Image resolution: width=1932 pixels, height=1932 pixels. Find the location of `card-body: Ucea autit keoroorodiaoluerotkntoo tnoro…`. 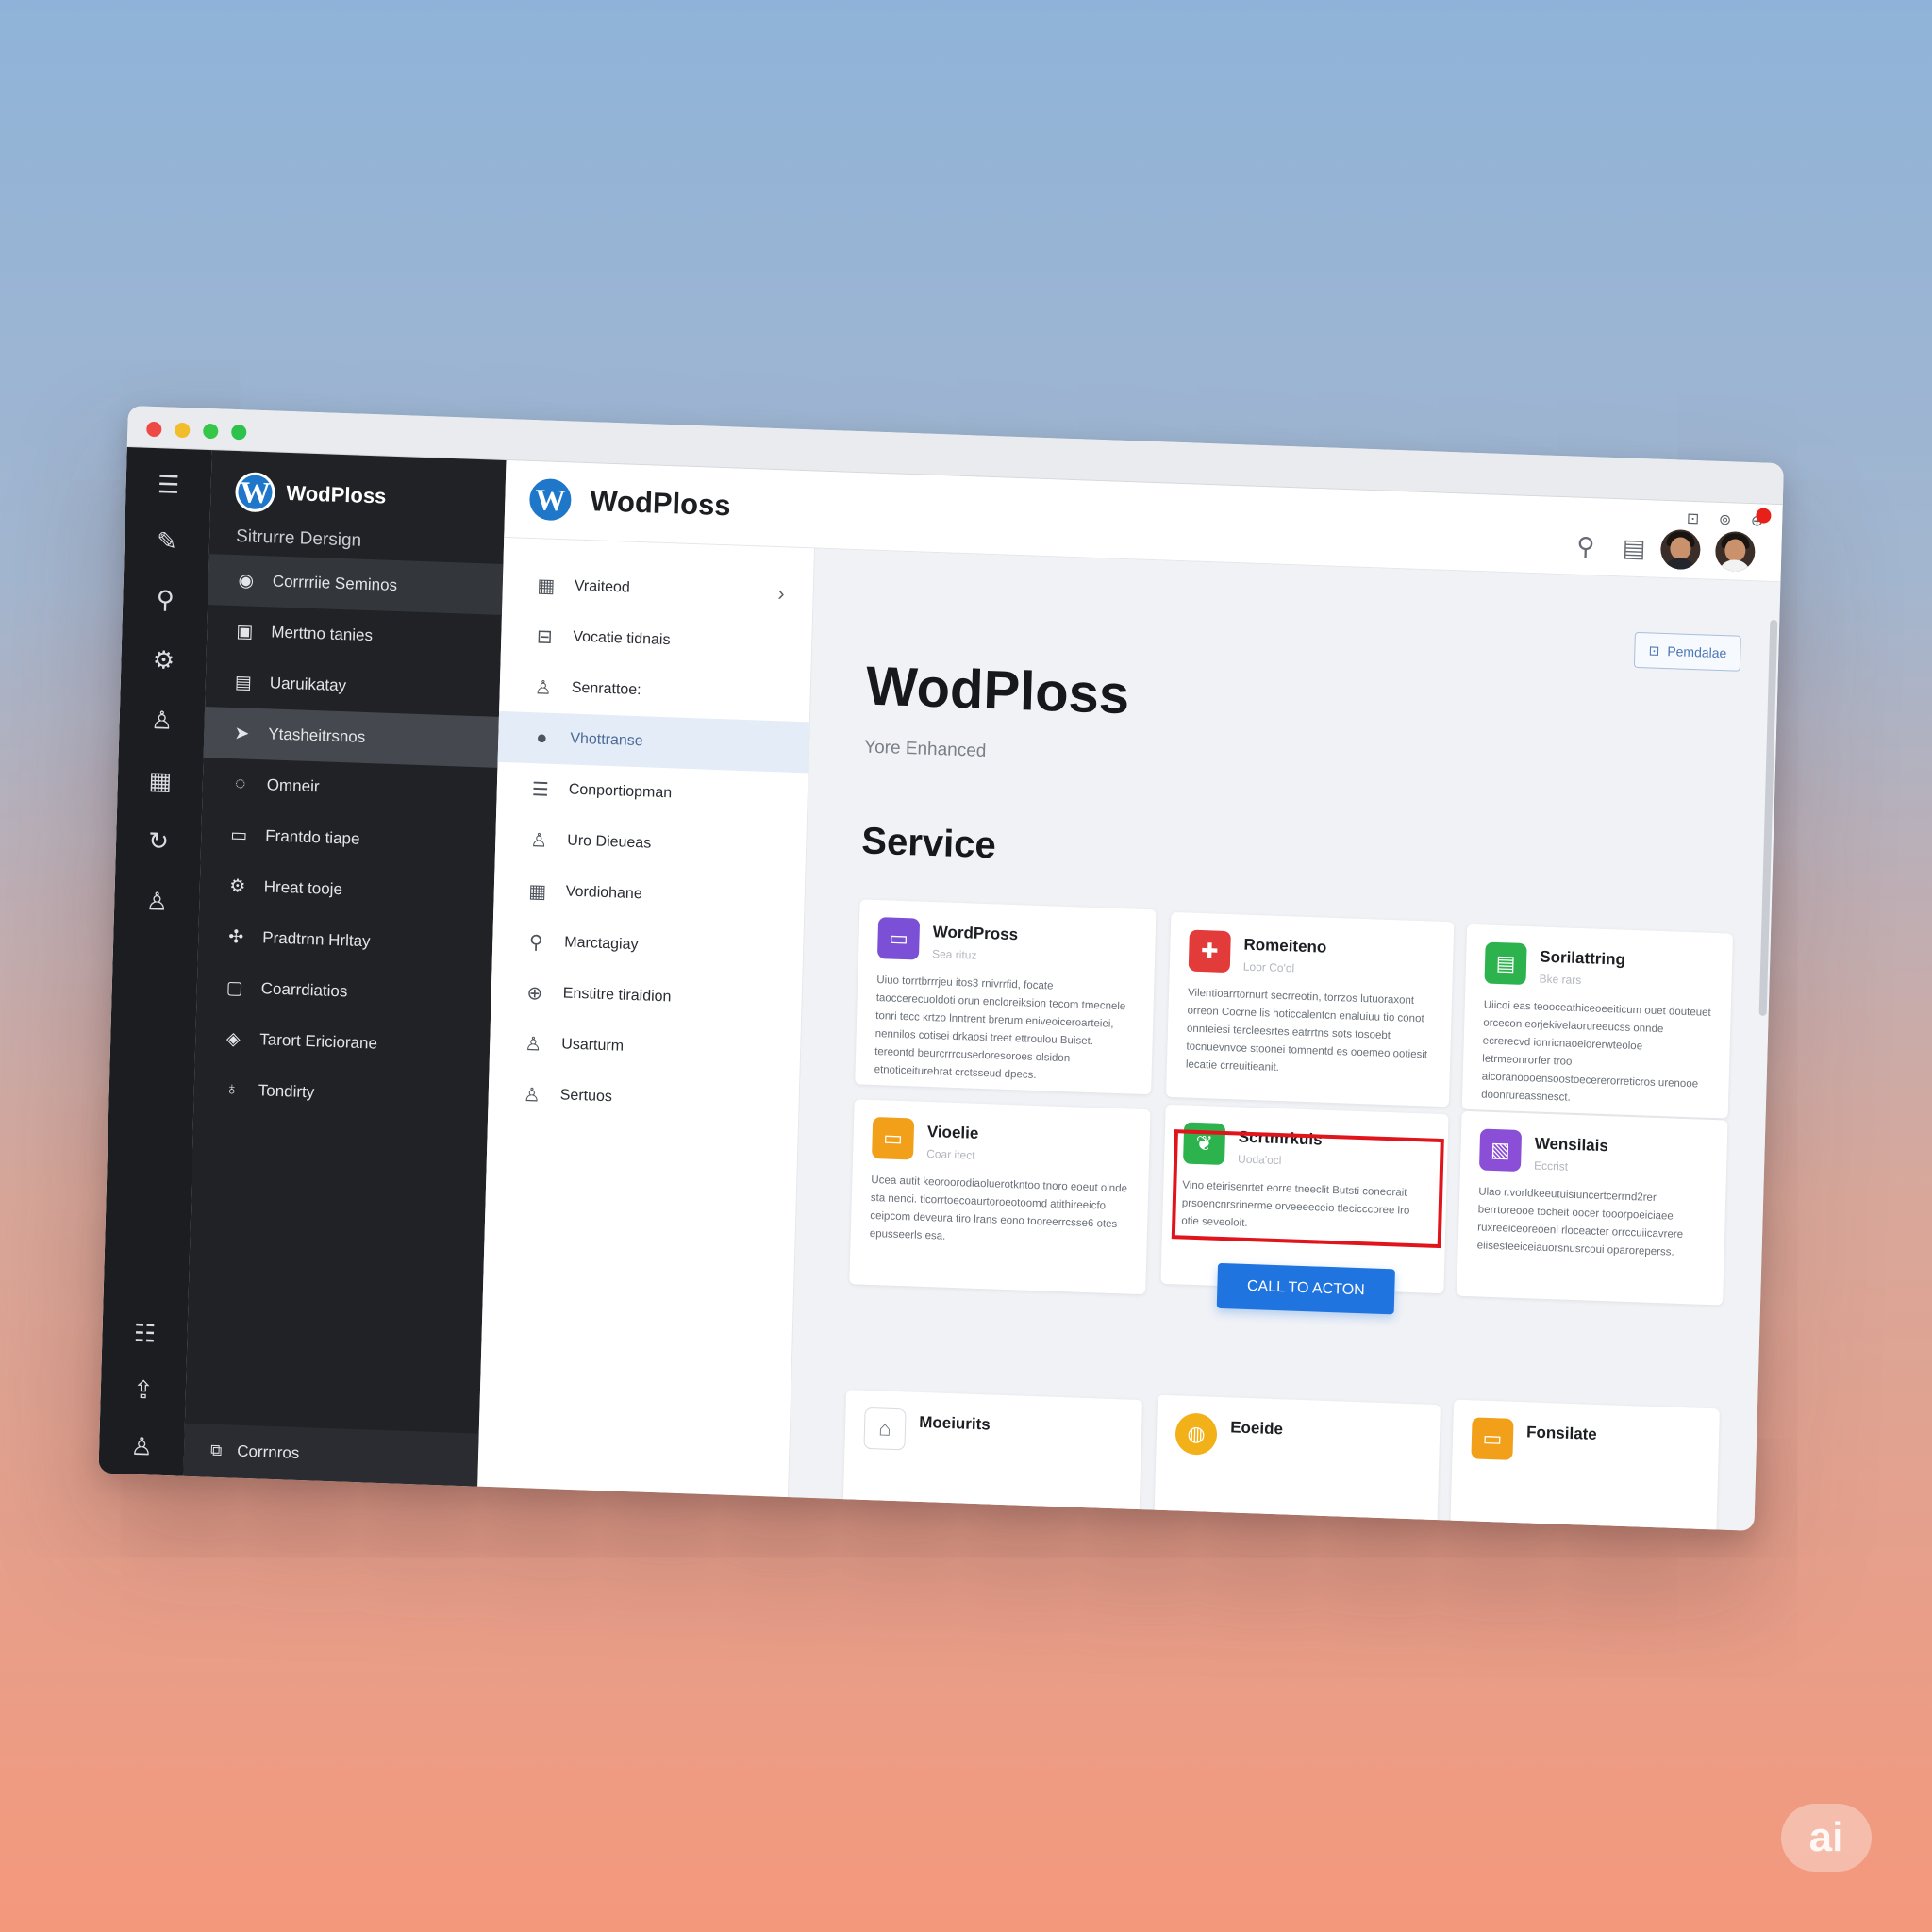

card-body: Ucea autit keoroorodiaoluerotkntoo tnoro… is located at coordinates (998, 1208).